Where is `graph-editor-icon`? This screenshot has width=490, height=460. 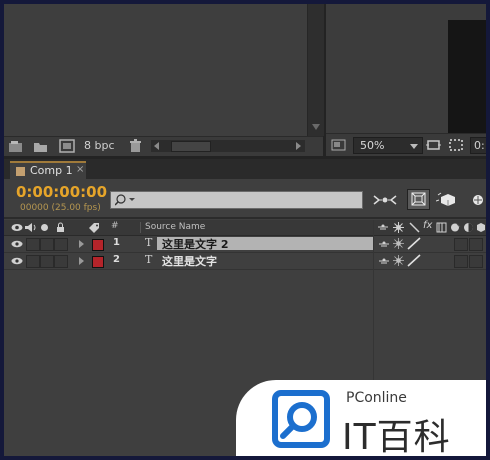 graph-editor-icon is located at coordinates (478, 200).